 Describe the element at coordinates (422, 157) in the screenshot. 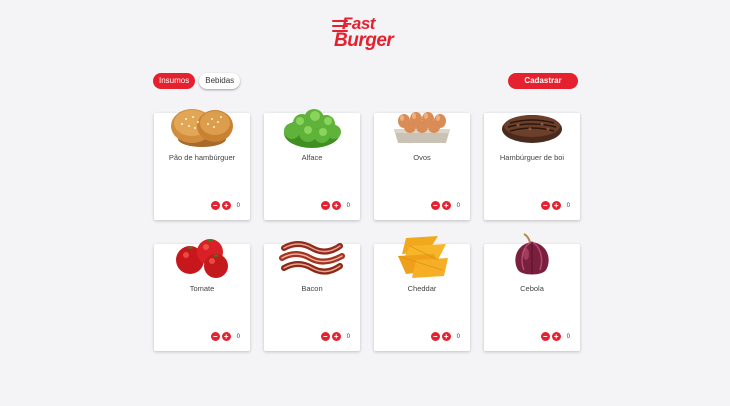

I see `product-name: Ovos` at that location.